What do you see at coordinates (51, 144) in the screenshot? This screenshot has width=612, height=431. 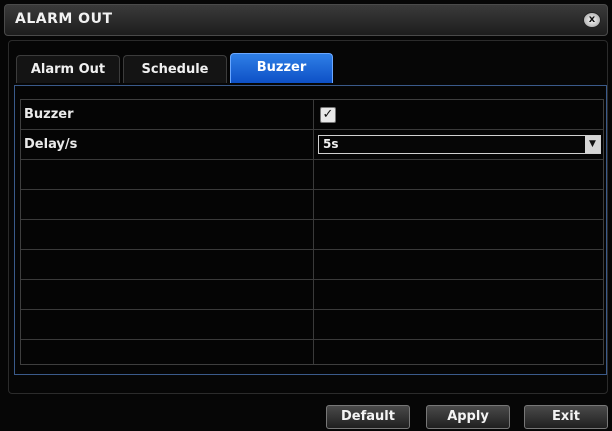 I see `delay-label: Delay/s` at bounding box center [51, 144].